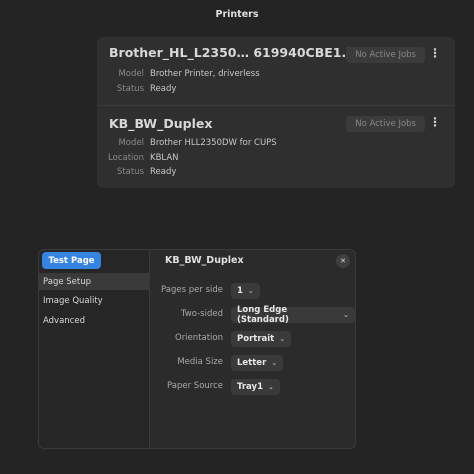 This screenshot has height=474, width=474. What do you see at coordinates (205, 74) in the screenshot?
I see `detail-value: Brother Printer, driverless` at bounding box center [205, 74].